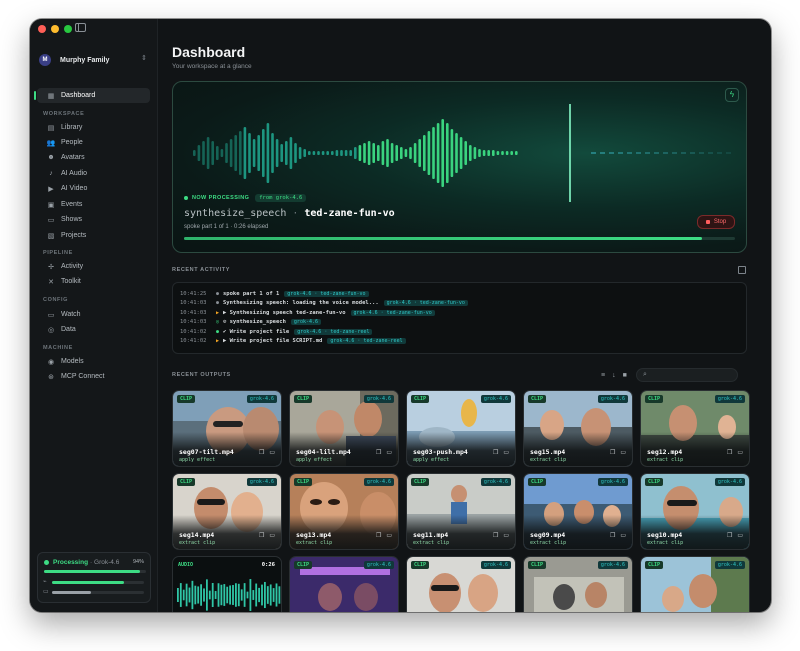  Describe the element at coordinates (695, 511) in the screenshot. I see `output-card: CLIP grok-4.6 seg10.mp4 extract clip ❐ ▭` at that location.